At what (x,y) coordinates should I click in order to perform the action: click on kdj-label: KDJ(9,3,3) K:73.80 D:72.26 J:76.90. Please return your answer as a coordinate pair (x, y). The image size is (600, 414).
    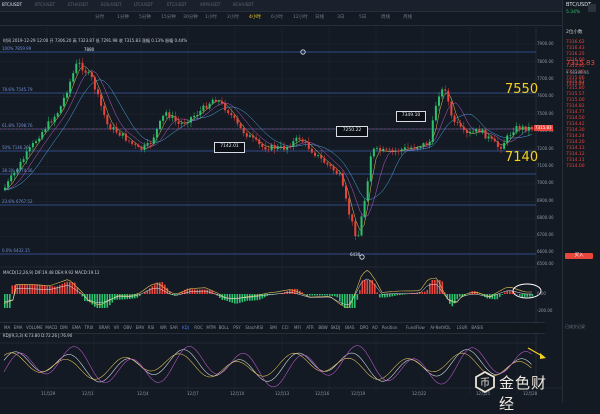
    Looking at the image, I should click on (37, 336).